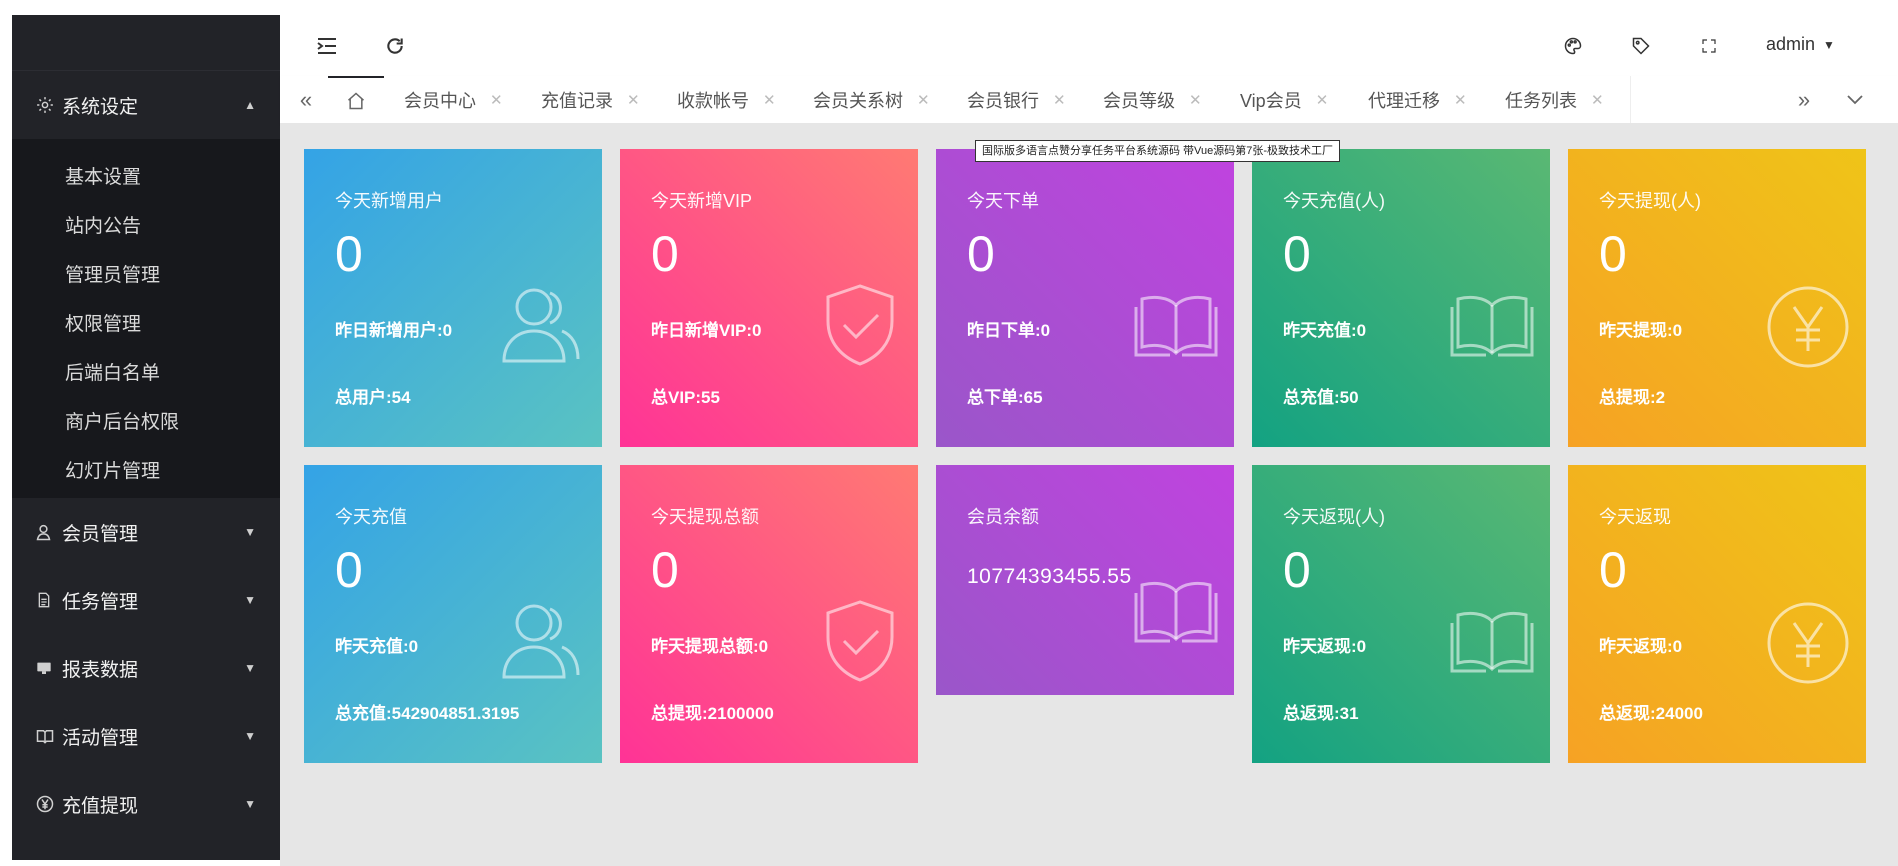 The height and width of the screenshot is (866, 1898). I want to click on card-title: 今天提现(人), so click(1650, 201).